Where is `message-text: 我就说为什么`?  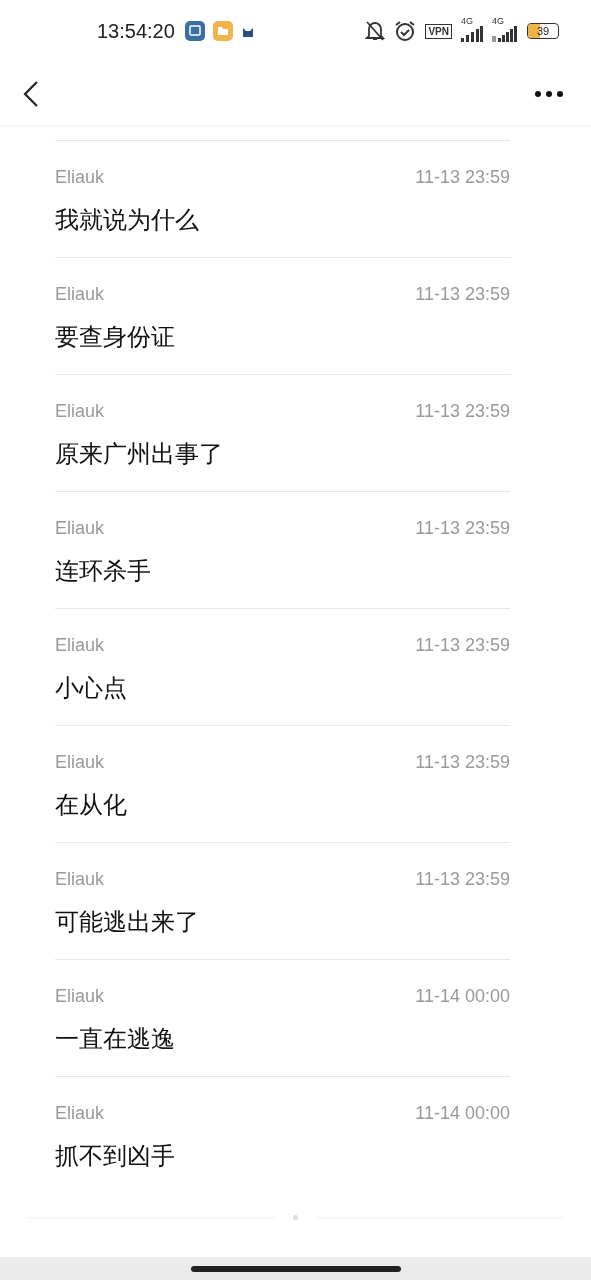 message-text: 我就说为什么 is located at coordinates (127, 220).